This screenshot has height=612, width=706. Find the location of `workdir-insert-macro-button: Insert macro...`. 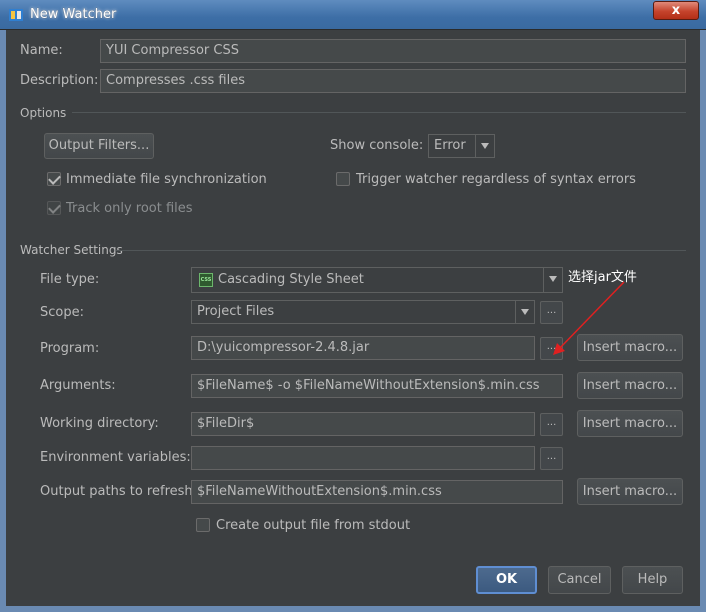

workdir-insert-macro-button: Insert macro... is located at coordinates (630, 423).